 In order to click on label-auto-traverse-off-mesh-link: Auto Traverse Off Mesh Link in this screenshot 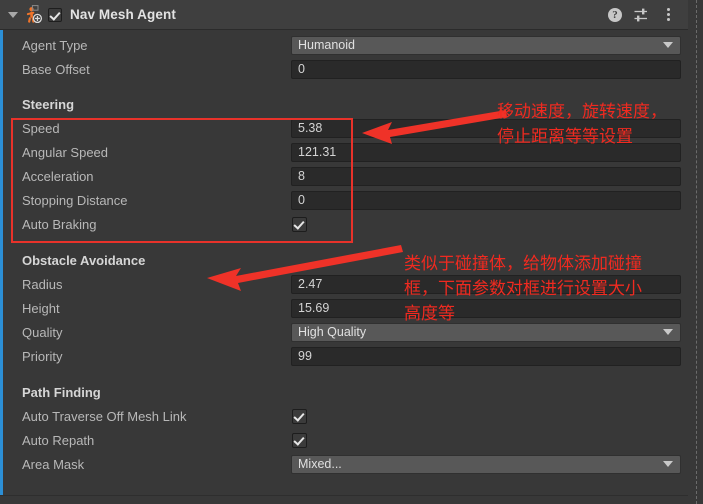, I will do `click(104, 416)`.